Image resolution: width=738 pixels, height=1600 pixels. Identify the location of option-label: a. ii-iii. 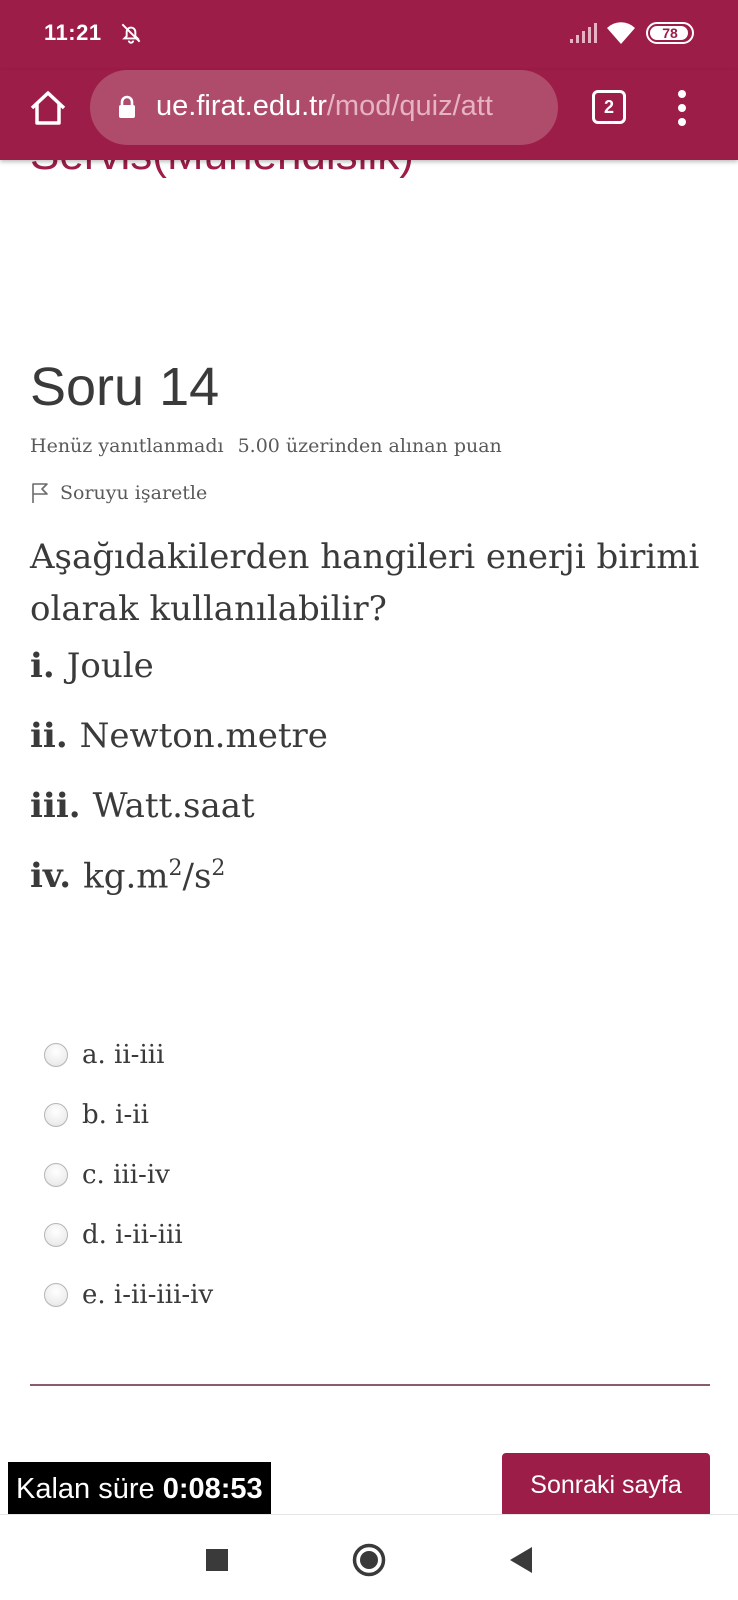
(123, 1055).